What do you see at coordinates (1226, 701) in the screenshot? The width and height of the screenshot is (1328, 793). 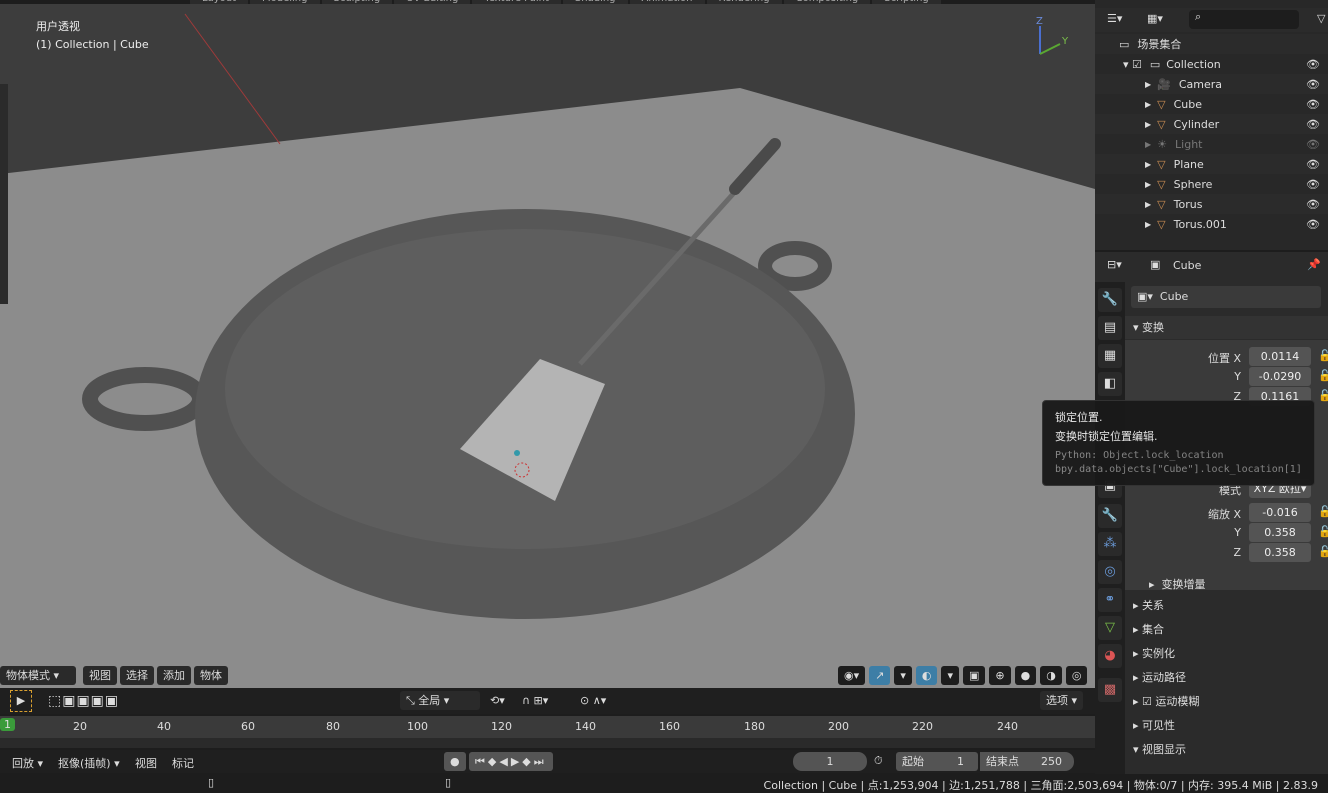 I see `panel-motion-blur: ▸ ☑ 运动模糊` at bounding box center [1226, 701].